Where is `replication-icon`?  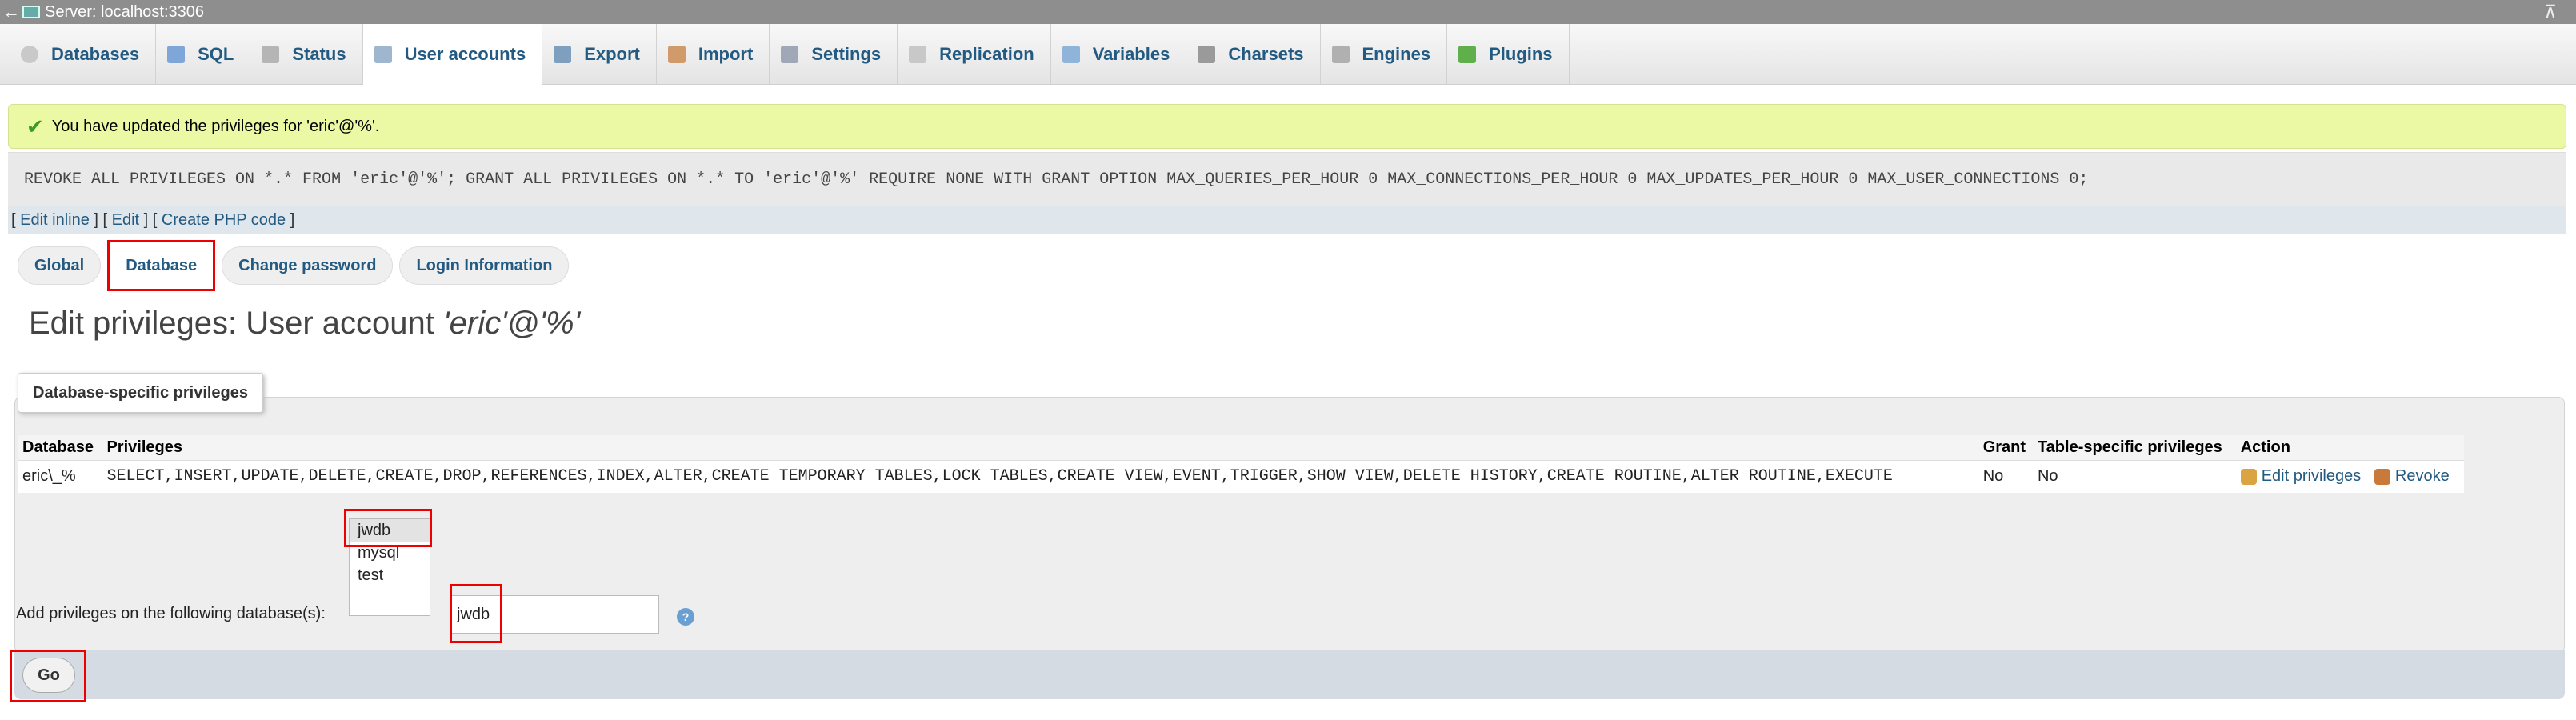
replication-icon is located at coordinates (918, 54).